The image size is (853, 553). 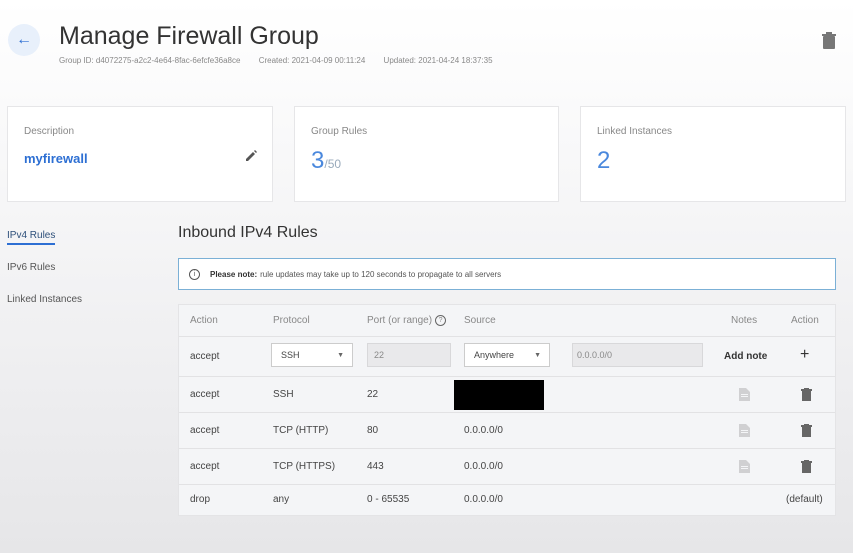 I want to click on group-rules-label: Group Rules, so click(x=339, y=131).